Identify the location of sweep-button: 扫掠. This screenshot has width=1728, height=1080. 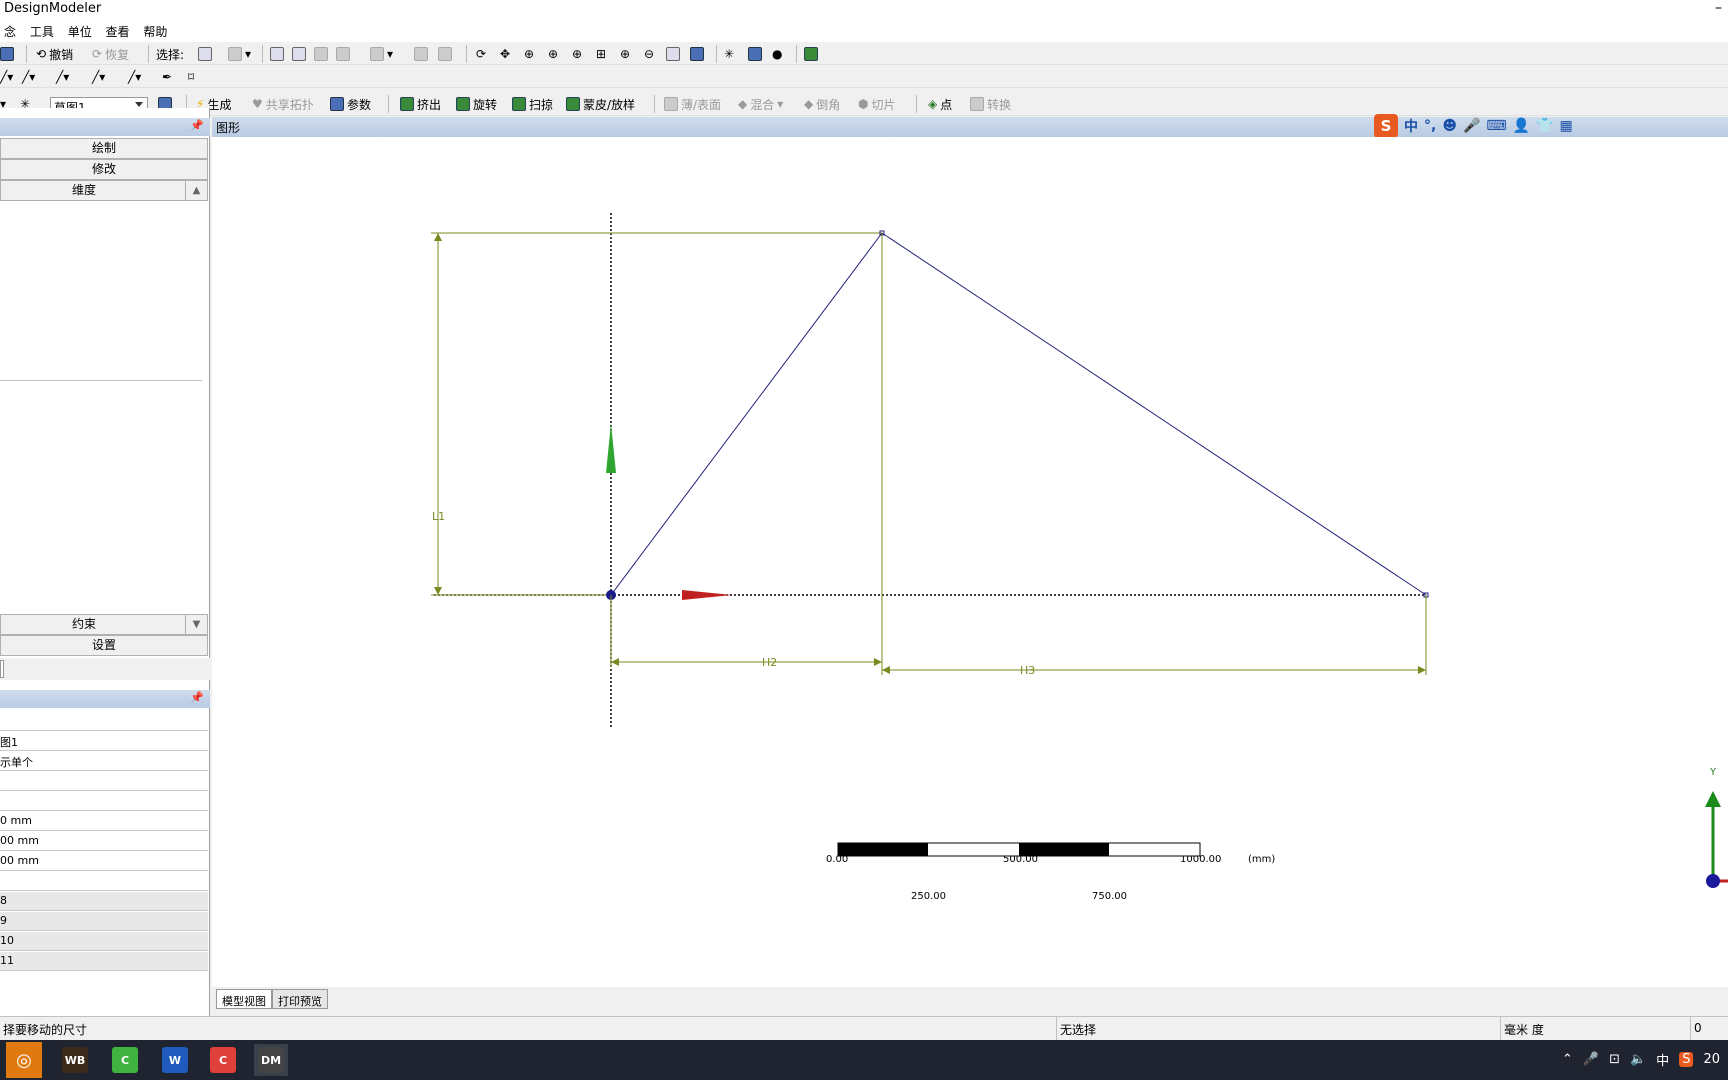
(532, 104).